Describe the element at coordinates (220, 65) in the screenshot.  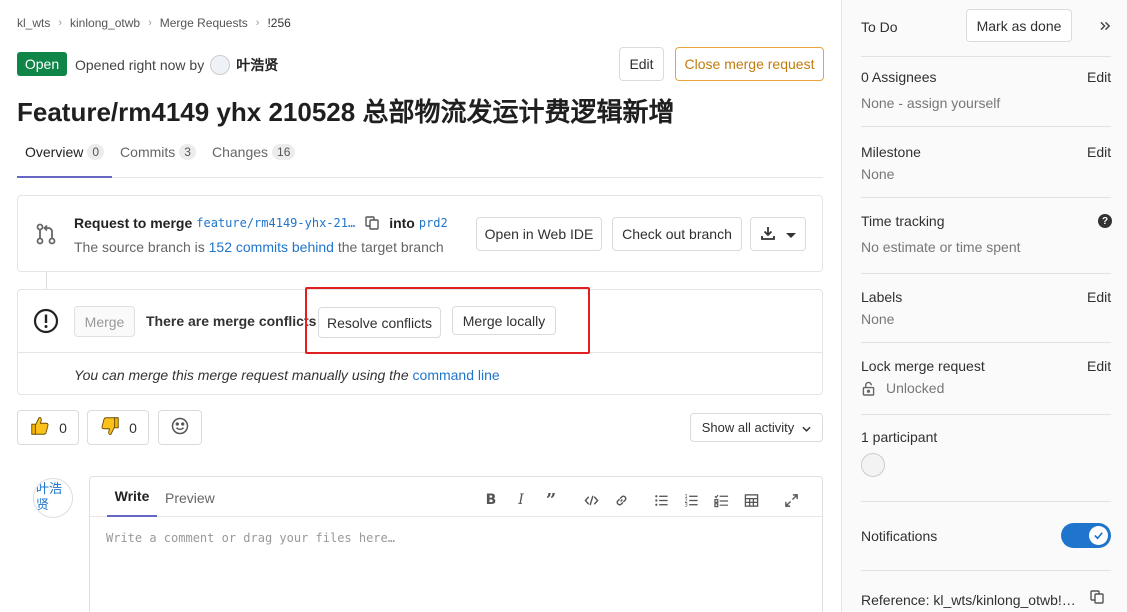
I see `author-avatar` at that location.